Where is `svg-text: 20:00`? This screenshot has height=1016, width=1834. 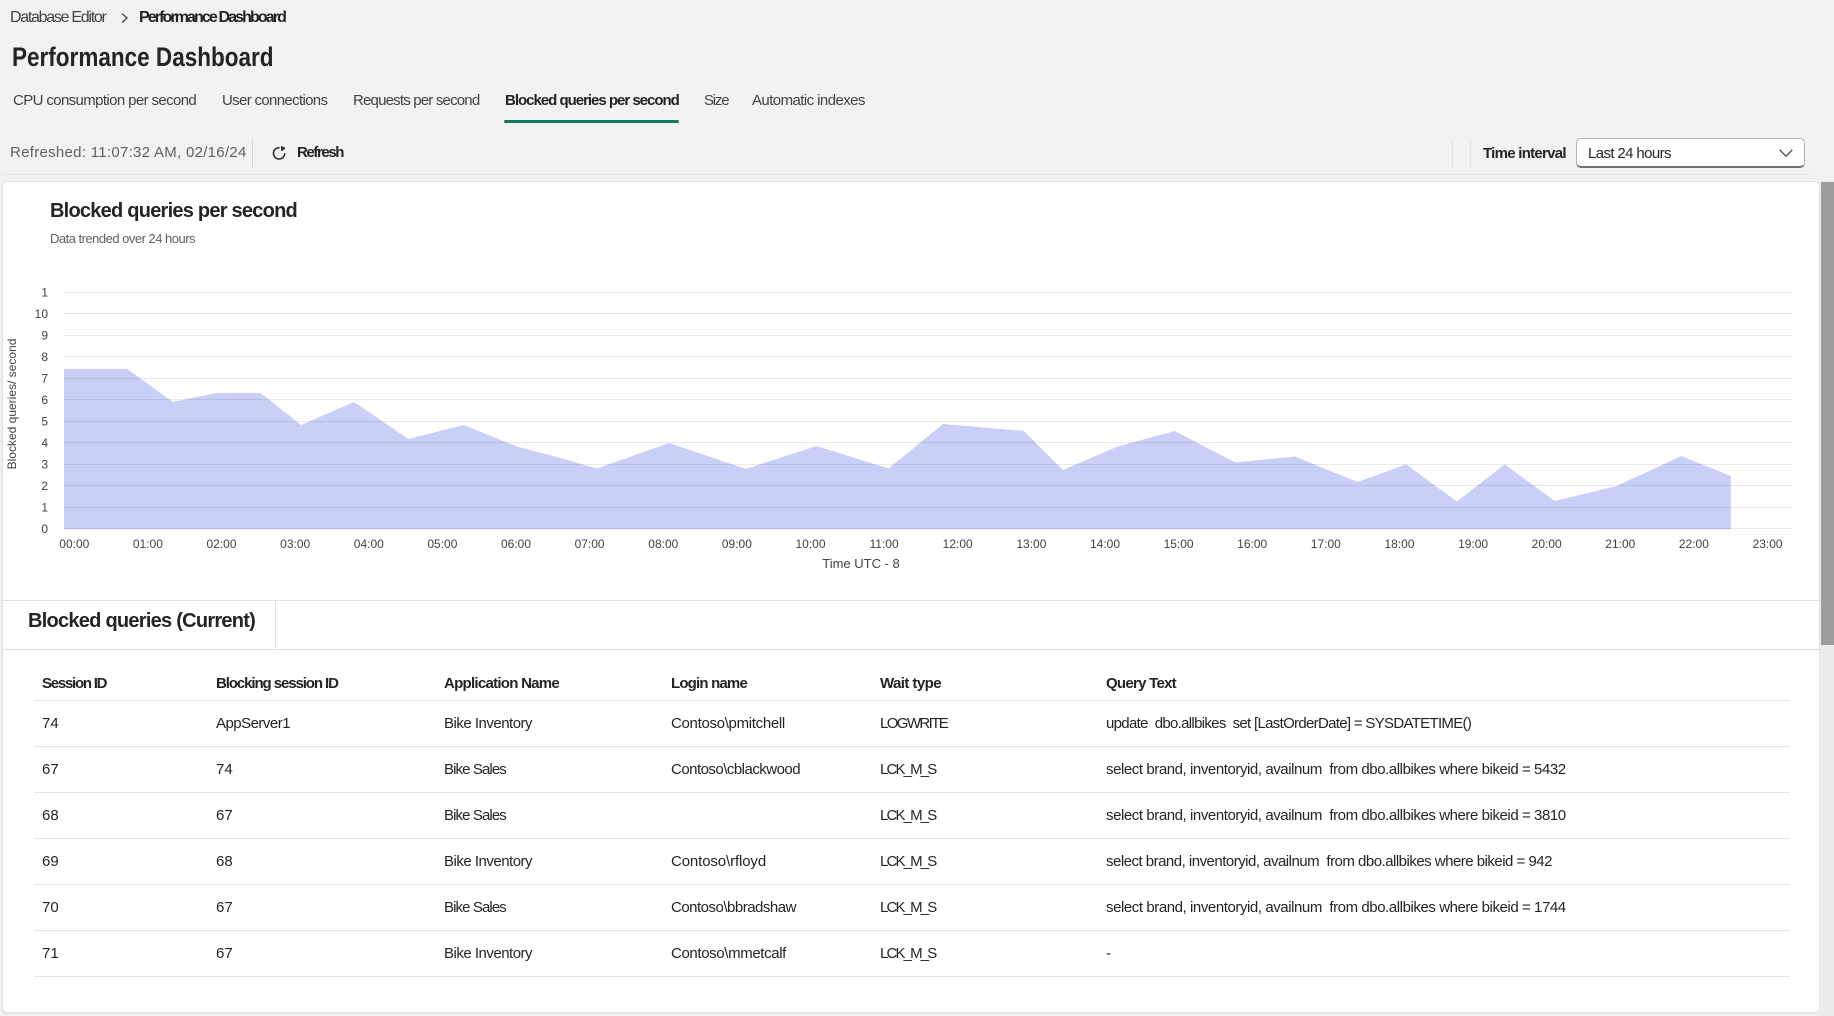
svg-text: 20:00 is located at coordinates (1547, 544).